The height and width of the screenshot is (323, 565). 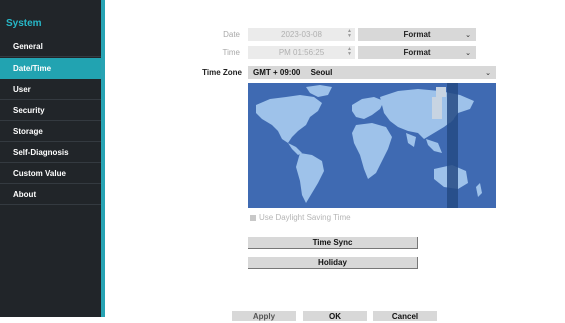 What do you see at coordinates (321, 72) in the screenshot?
I see `time-zone-city: Seoul` at bounding box center [321, 72].